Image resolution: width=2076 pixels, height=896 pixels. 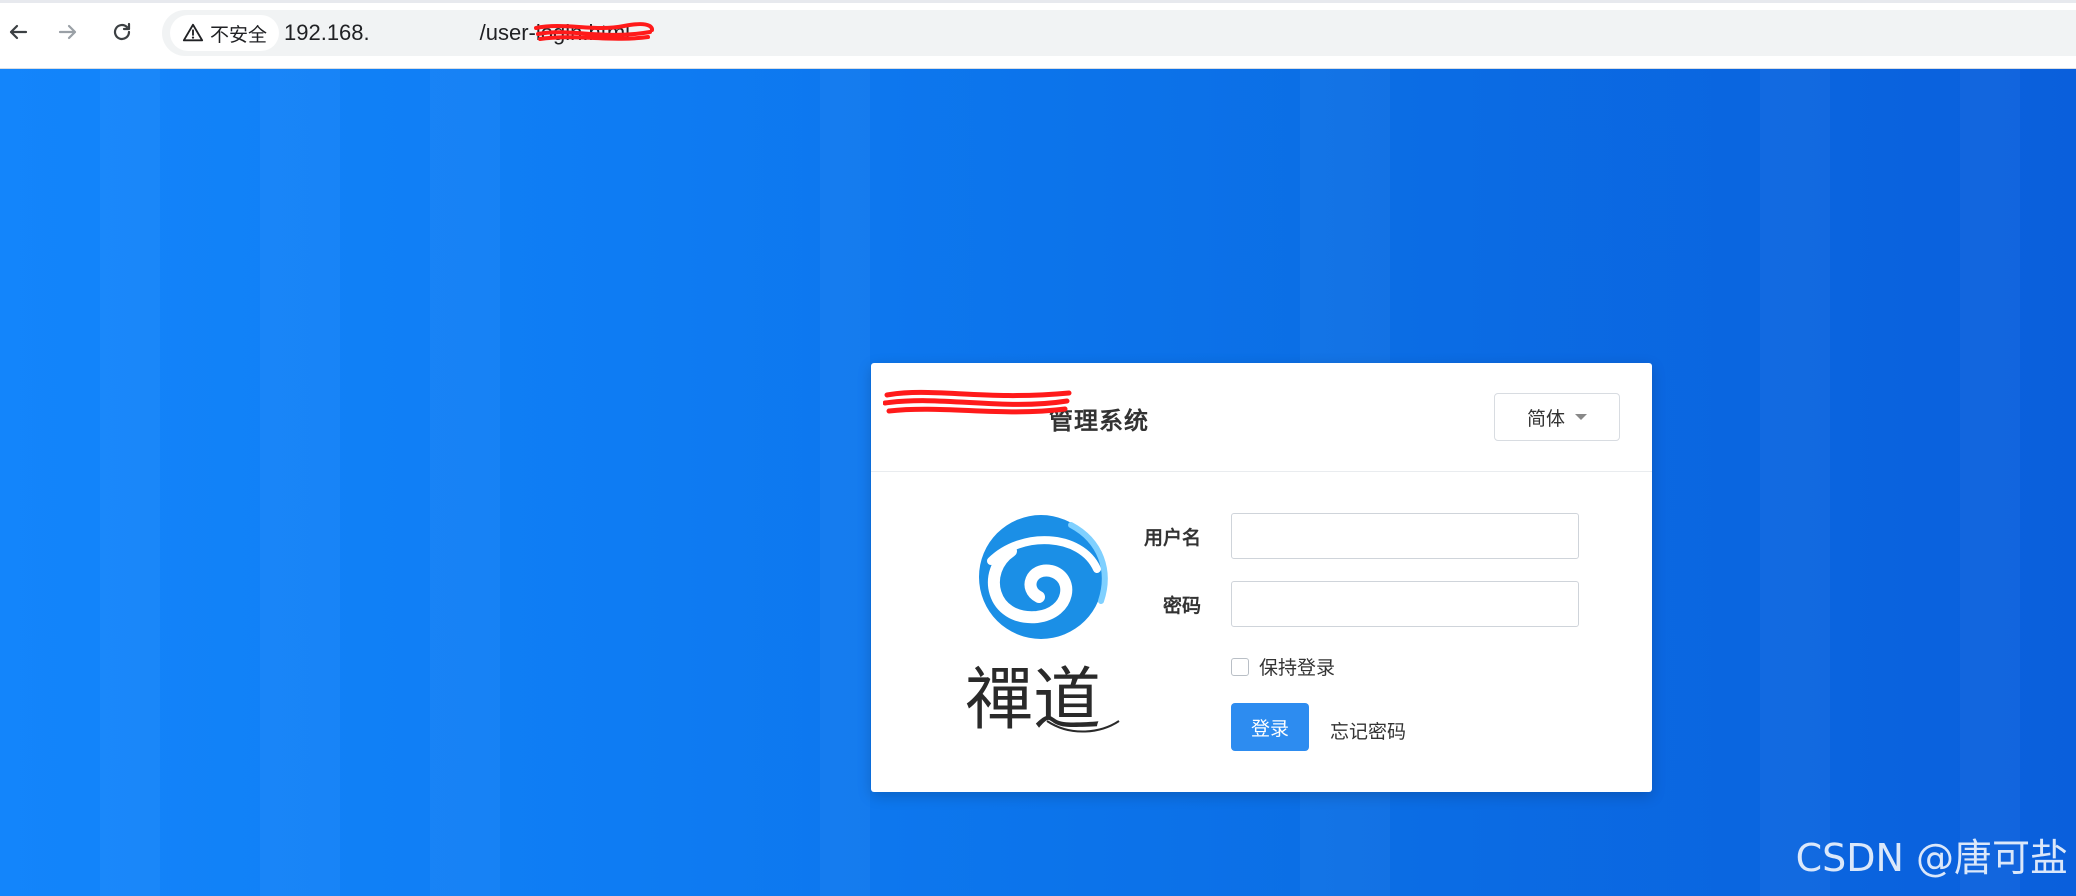 I want to click on warning-triangle-icon, so click(x=193, y=32).